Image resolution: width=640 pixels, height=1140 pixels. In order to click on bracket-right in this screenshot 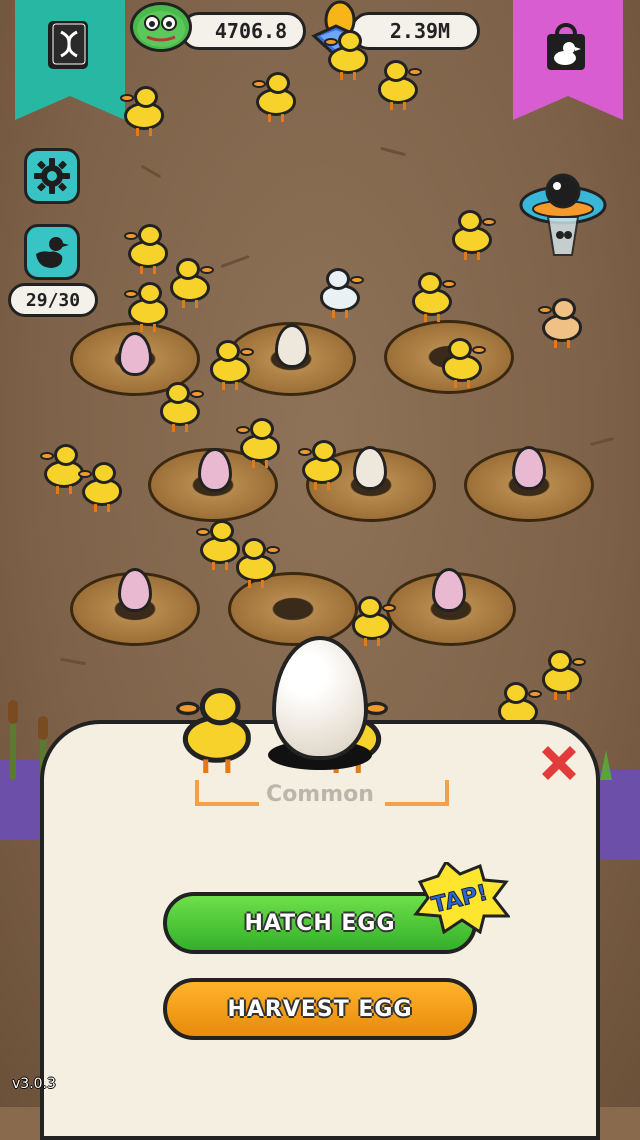, I will do `click(417, 793)`.